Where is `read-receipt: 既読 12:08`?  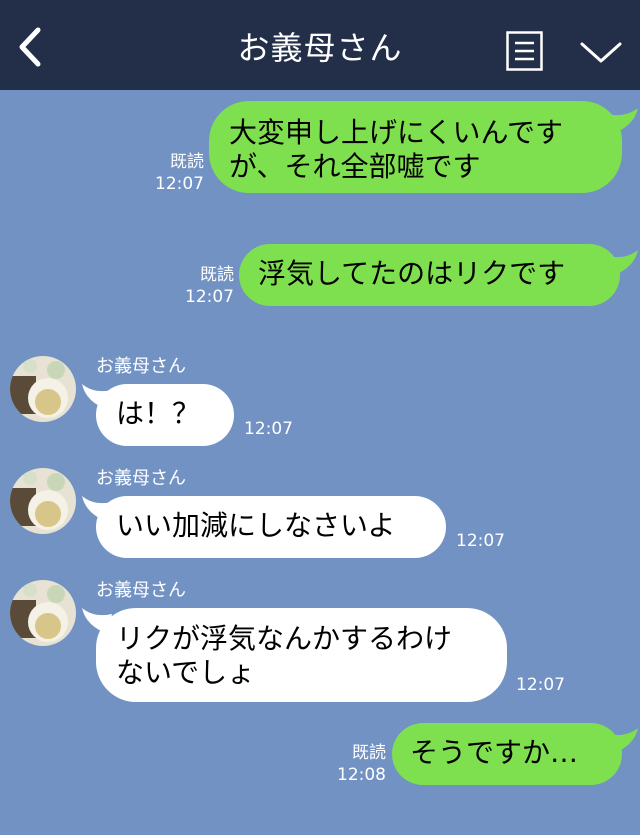 read-receipt: 既読 12:08 is located at coordinates (349, 764).